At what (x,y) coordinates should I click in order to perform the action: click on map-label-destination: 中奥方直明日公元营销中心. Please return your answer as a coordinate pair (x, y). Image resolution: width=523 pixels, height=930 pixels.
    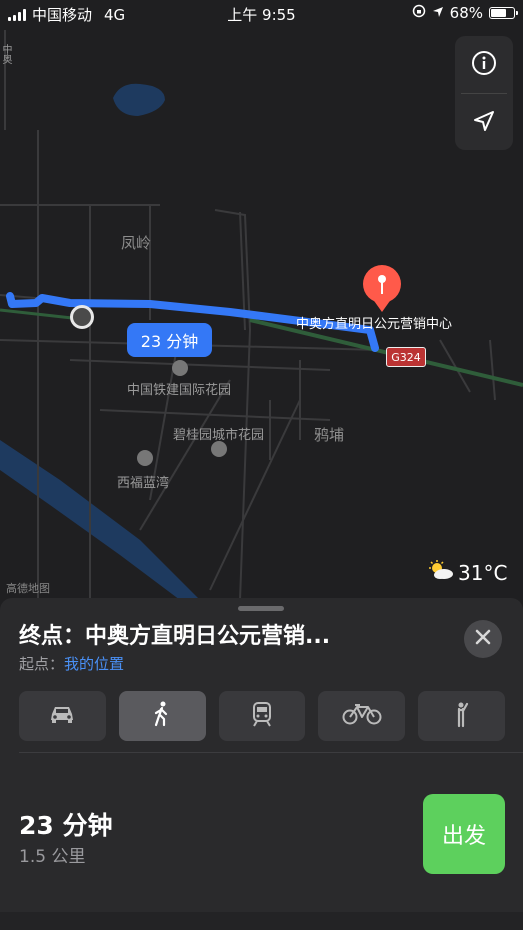
    Looking at the image, I should click on (374, 322).